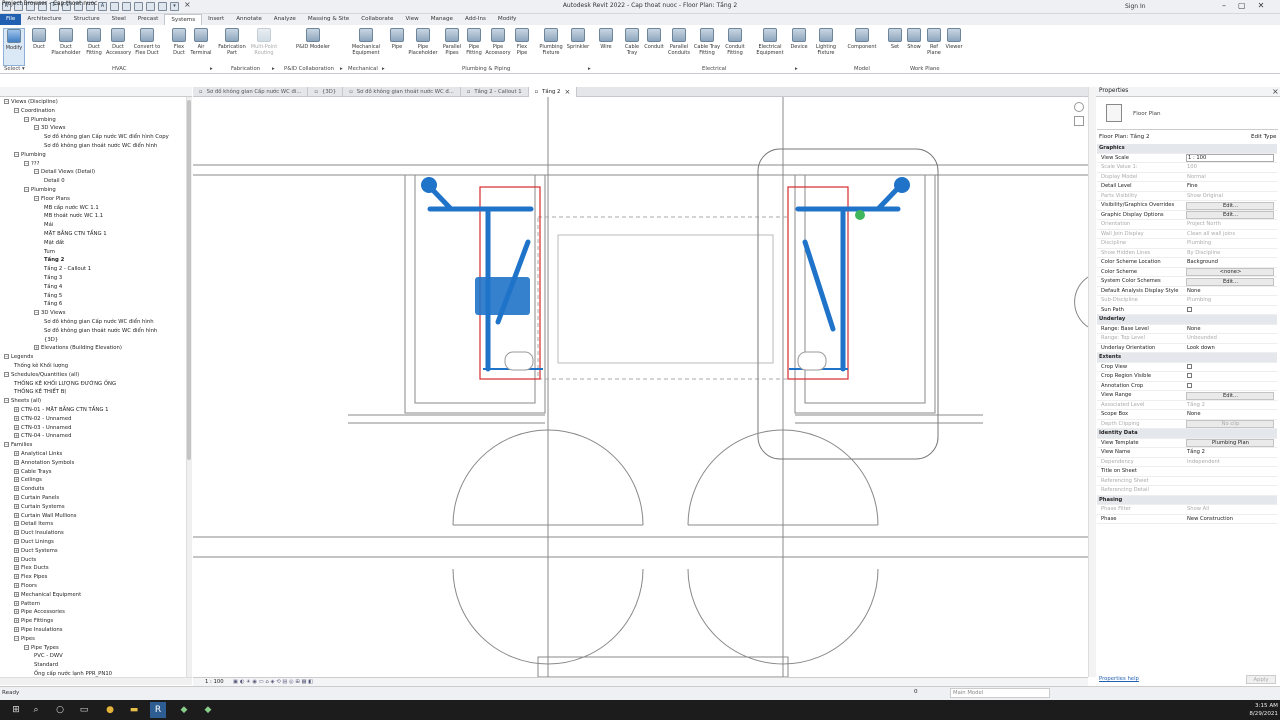 The height and width of the screenshot is (720, 1280). Describe the element at coordinates (1230, 263) in the screenshot. I see `property-value: Background` at that location.